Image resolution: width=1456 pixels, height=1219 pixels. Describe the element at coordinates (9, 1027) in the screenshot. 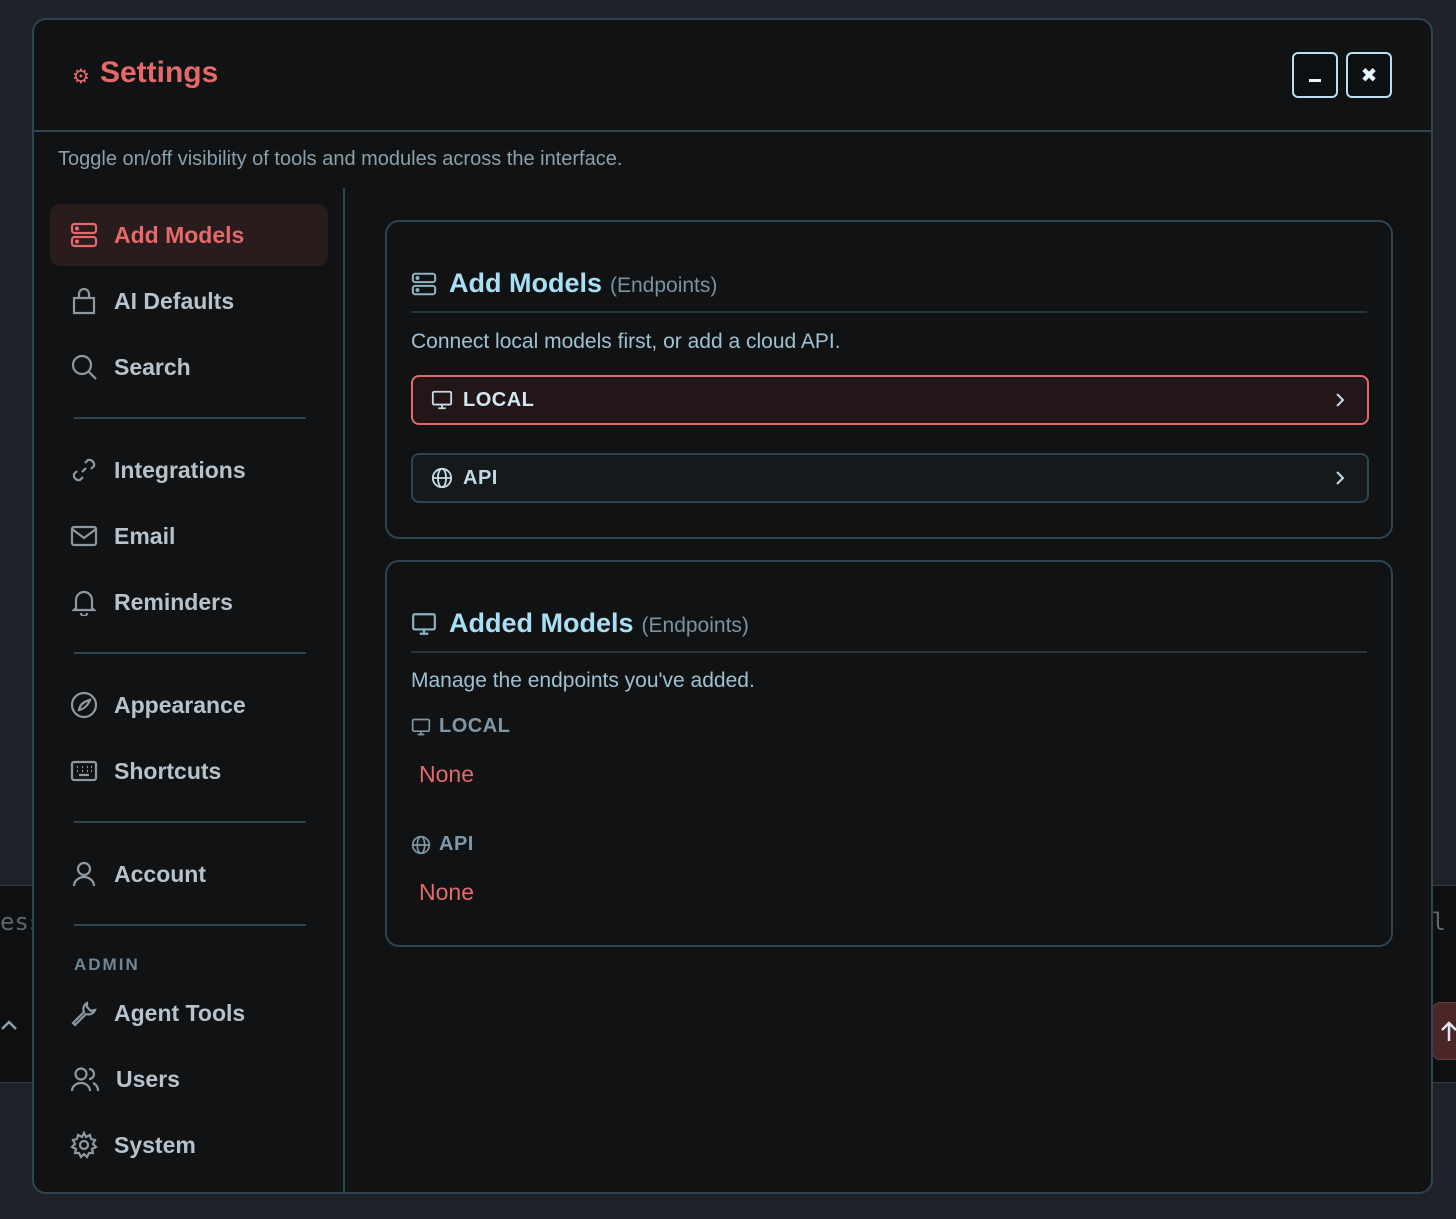

I see `chevron-up-icon` at that location.